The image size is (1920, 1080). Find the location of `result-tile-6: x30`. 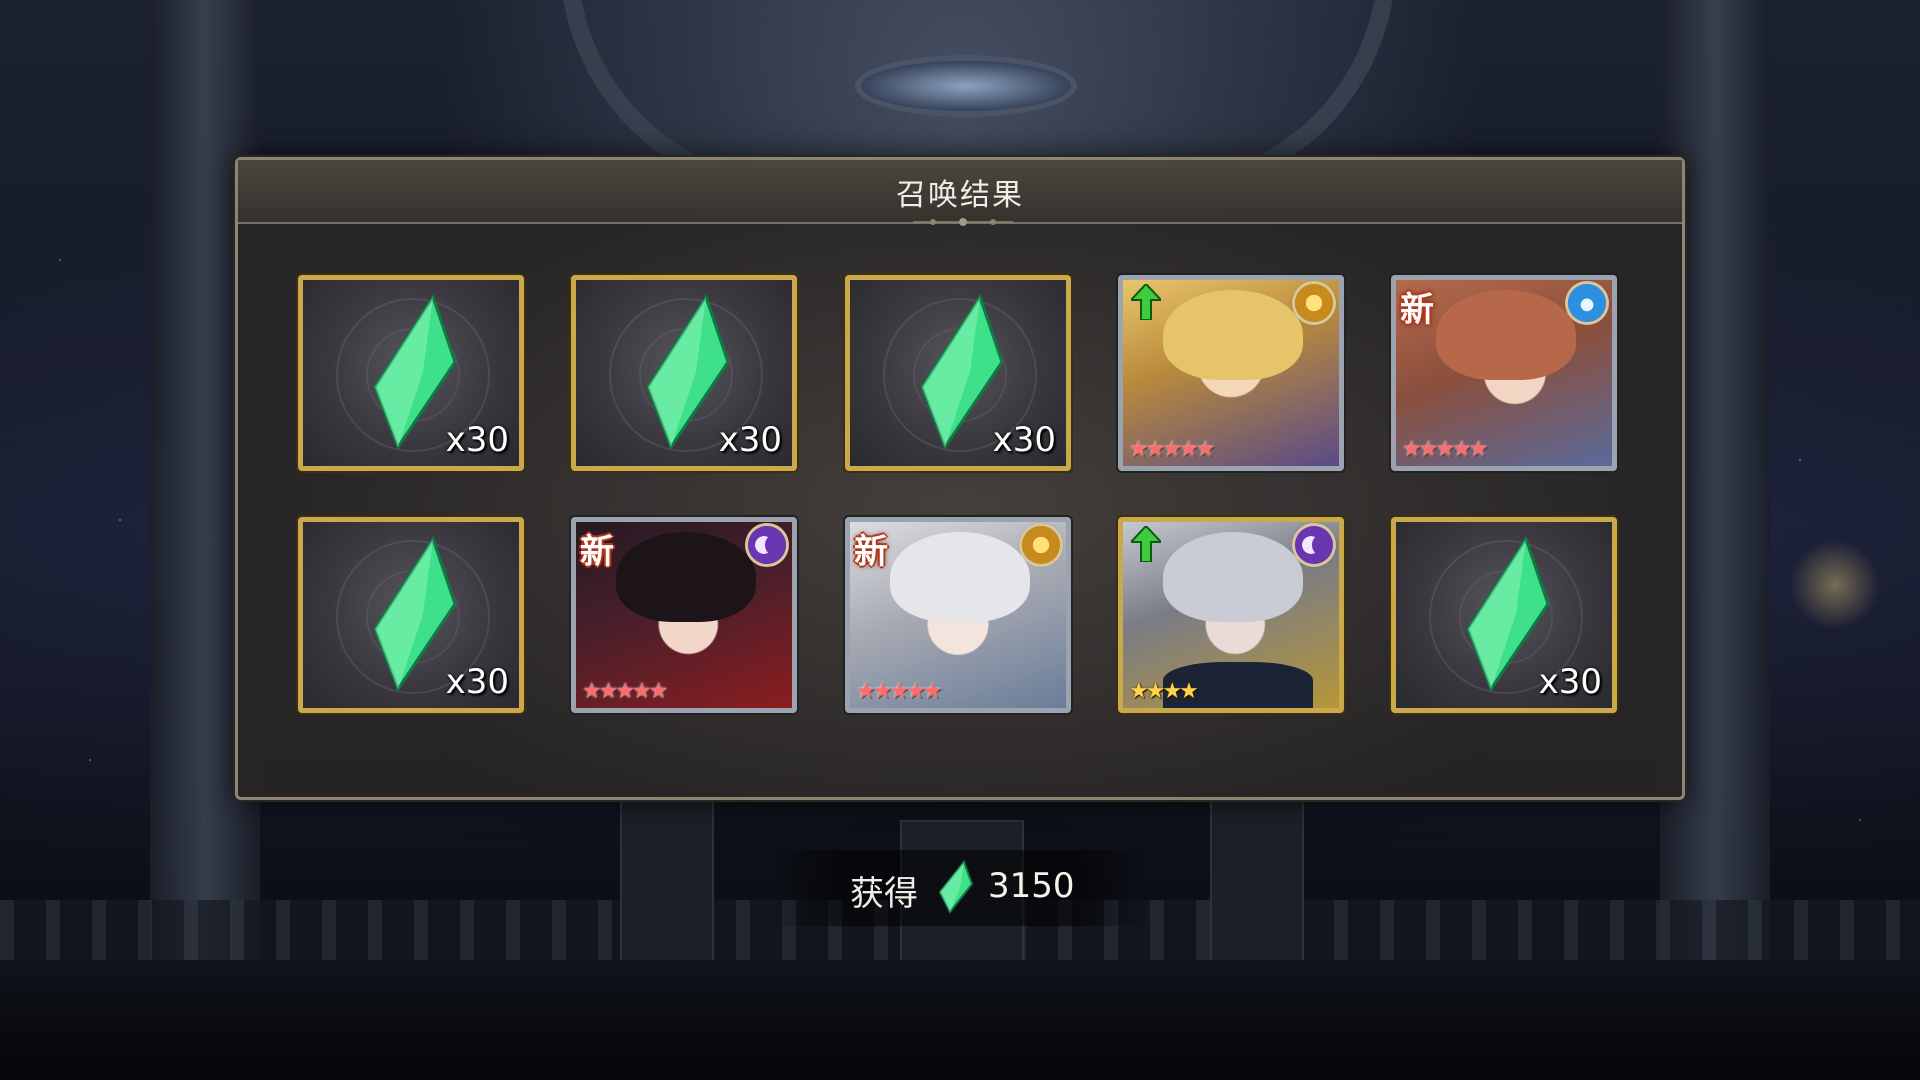

result-tile-6: x30 is located at coordinates (411, 615).